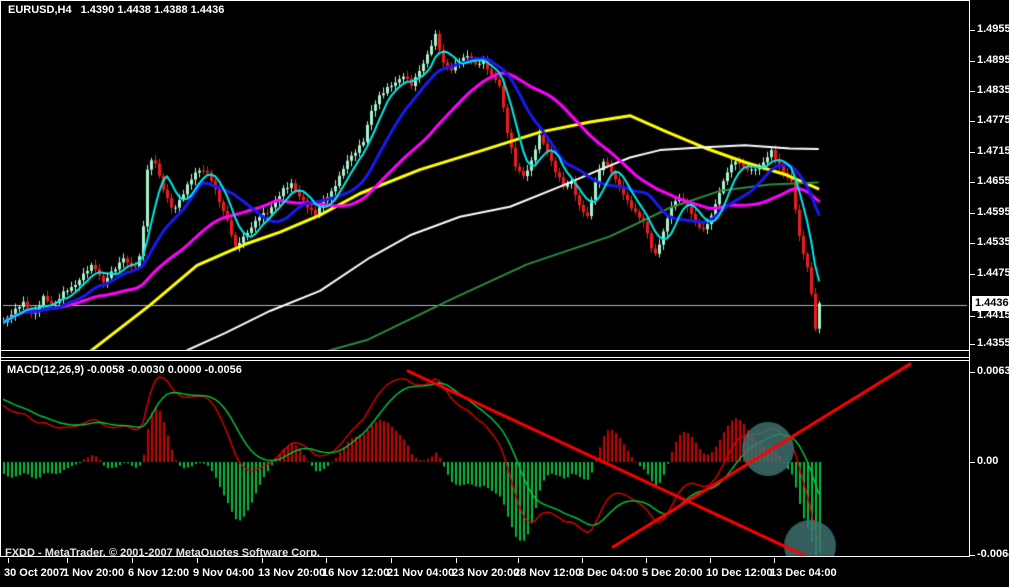 The width and height of the screenshot is (1009, 587). Describe the element at coordinates (969, 278) in the screenshot. I see `axis-separator-line` at that location.